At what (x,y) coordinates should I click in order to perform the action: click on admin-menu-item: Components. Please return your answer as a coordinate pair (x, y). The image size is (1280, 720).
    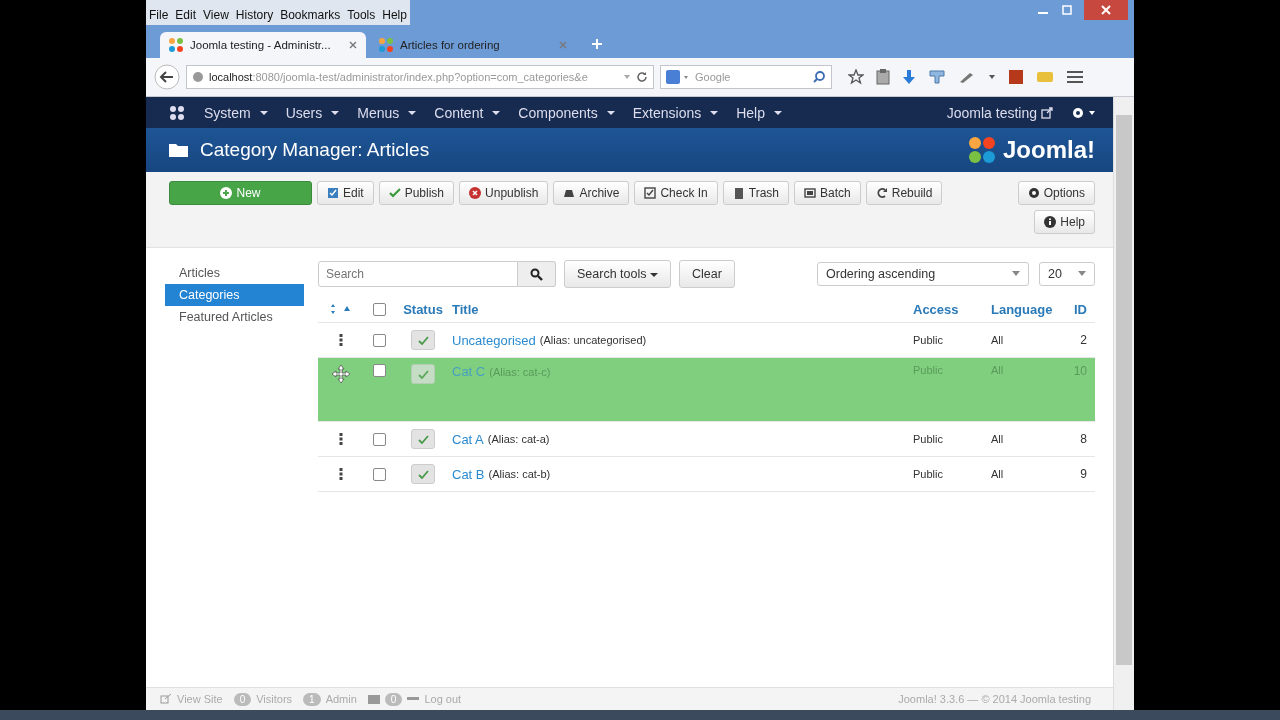
    Looking at the image, I should click on (558, 112).